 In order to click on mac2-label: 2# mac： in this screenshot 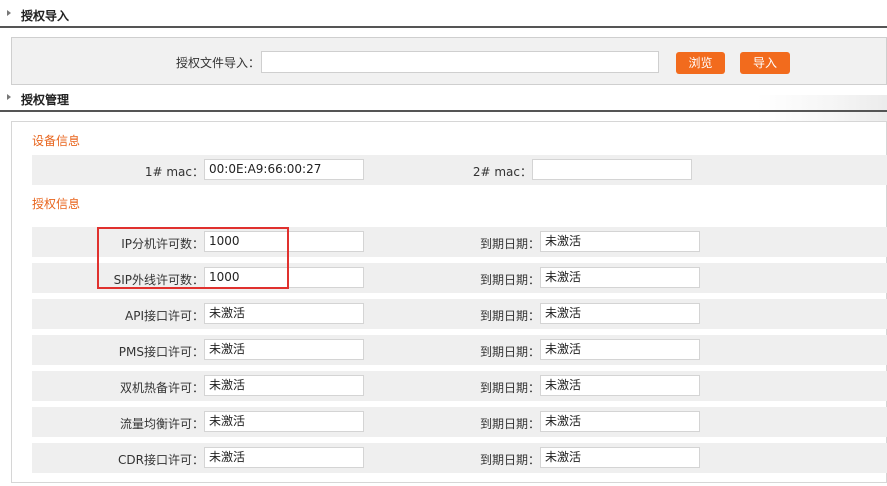, I will do `click(502, 172)`.